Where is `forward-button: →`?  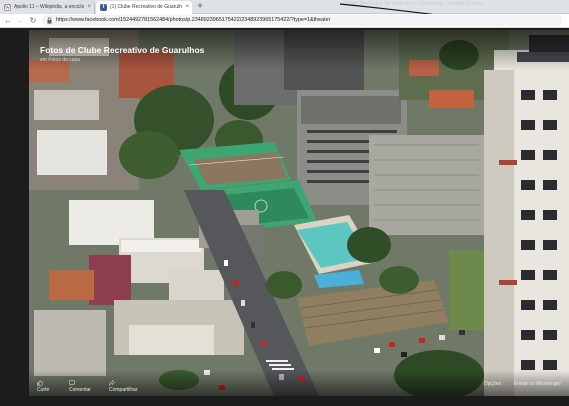 forward-button: → is located at coordinates (20, 20).